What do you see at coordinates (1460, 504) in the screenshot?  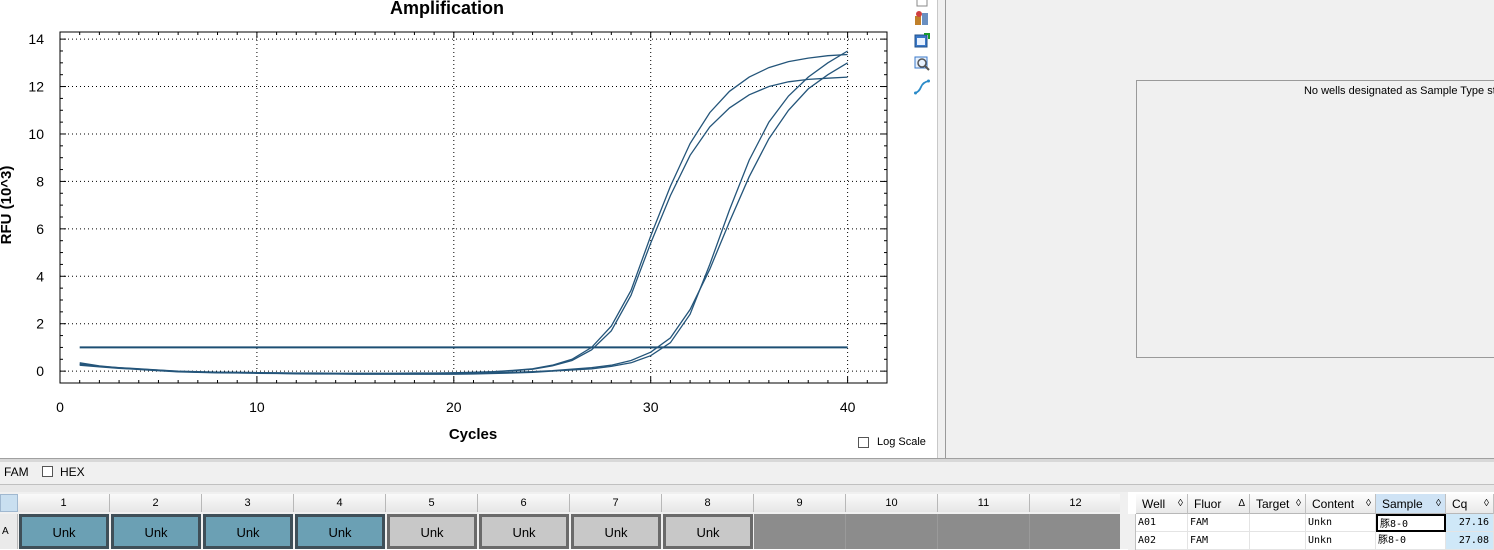 I see `column-header-label: Cq` at bounding box center [1460, 504].